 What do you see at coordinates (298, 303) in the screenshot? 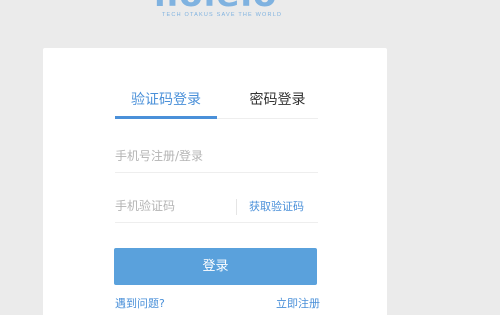
I see `register-link: 立即注册` at bounding box center [298, 303].